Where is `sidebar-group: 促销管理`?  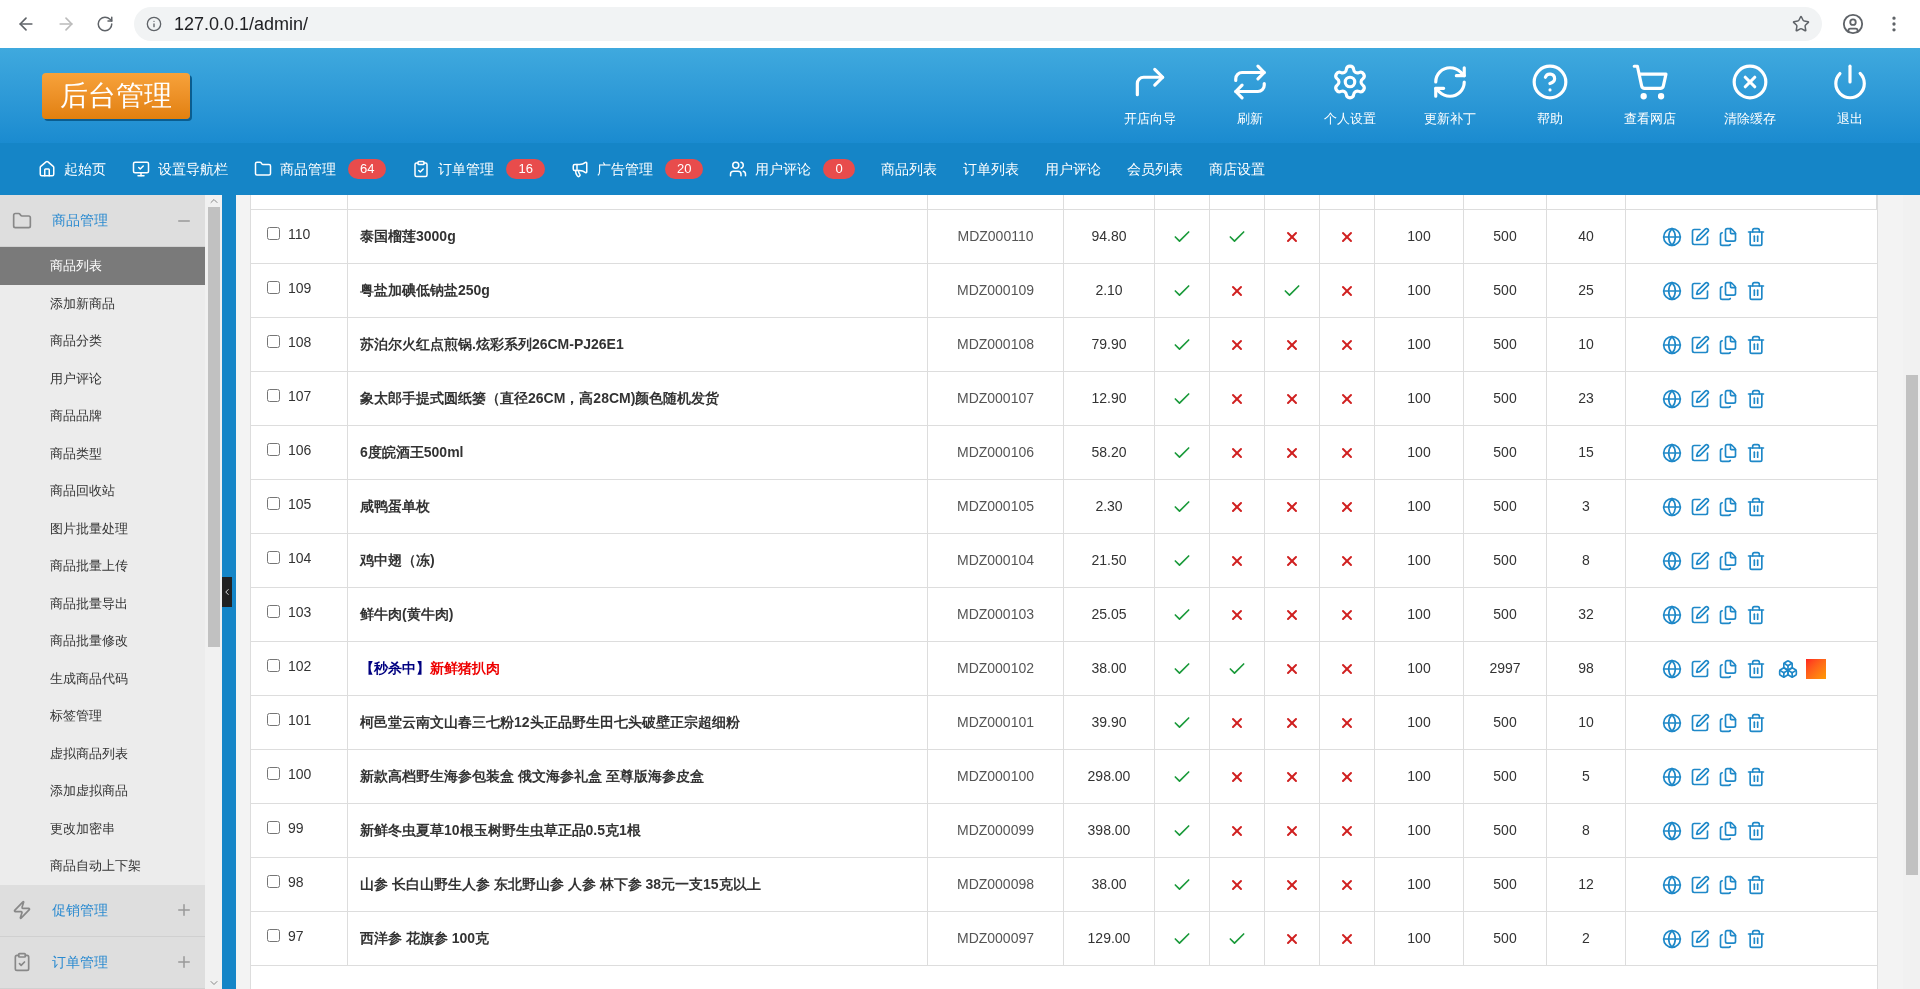 sidebar-group: 促销管理 is located at coordinates (102, 910).